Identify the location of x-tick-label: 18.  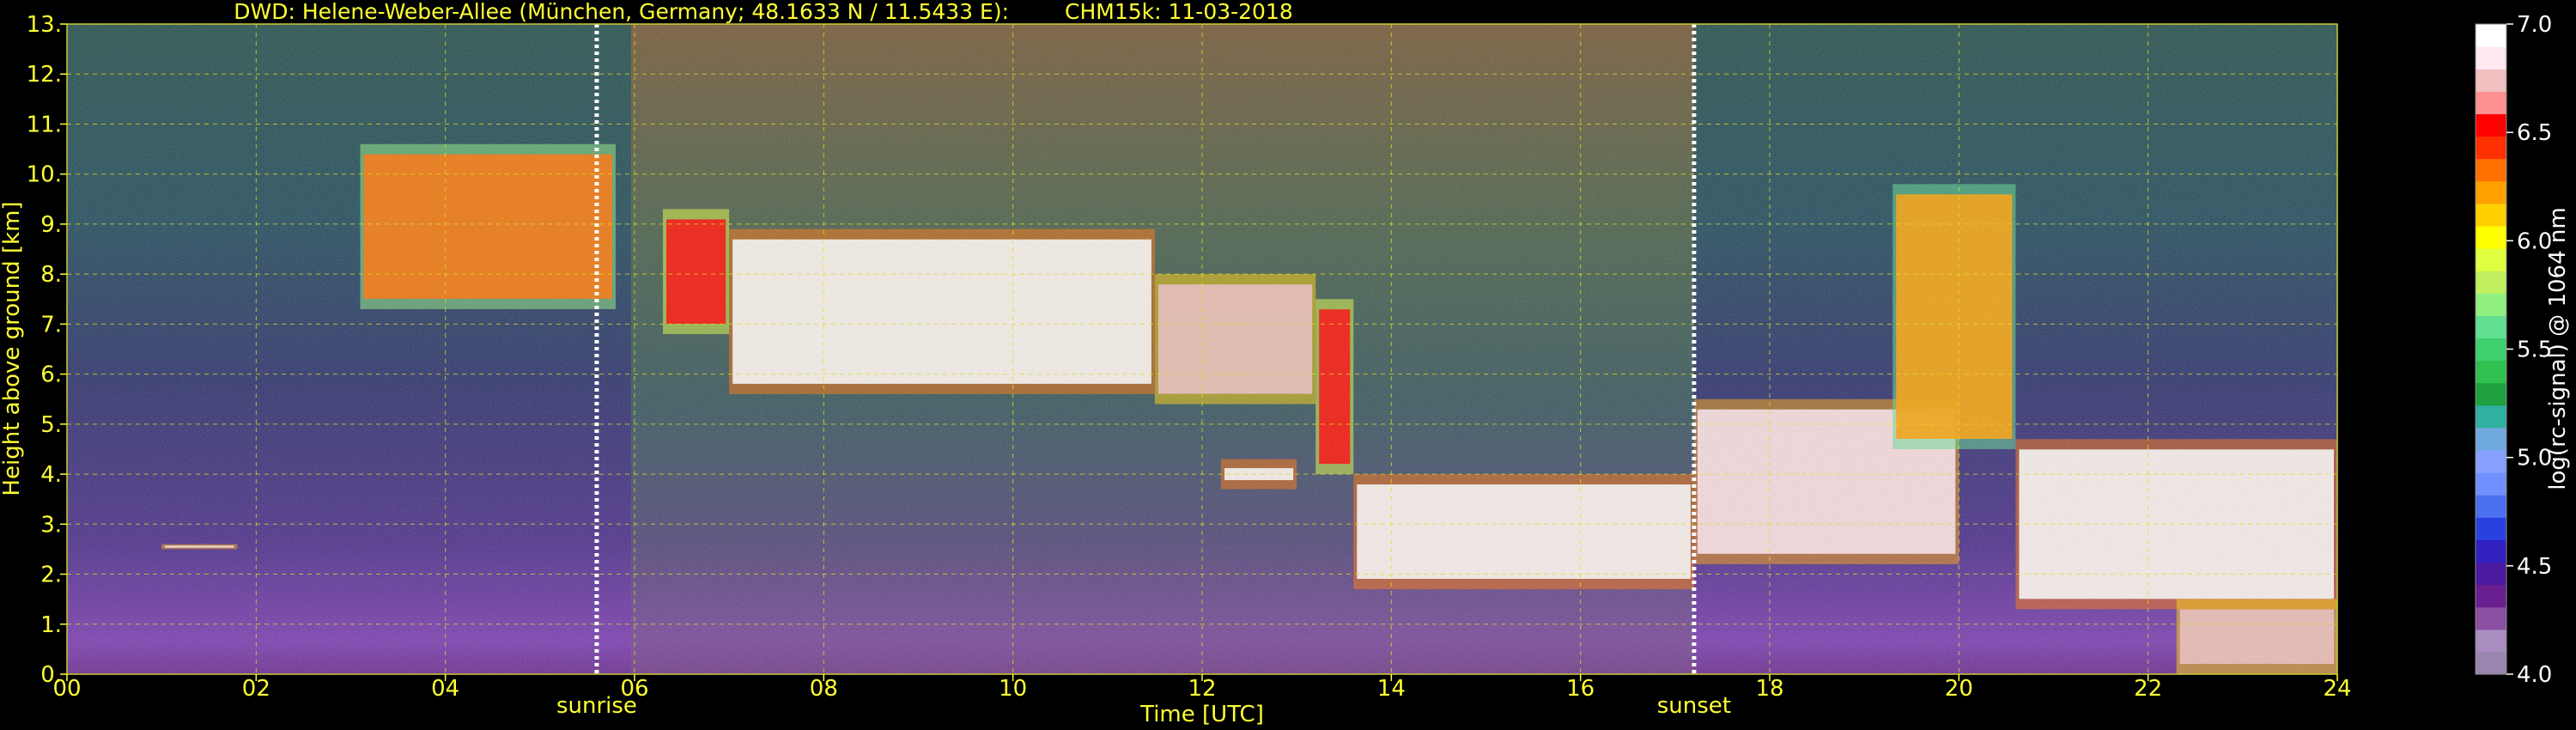
(1769, 689).